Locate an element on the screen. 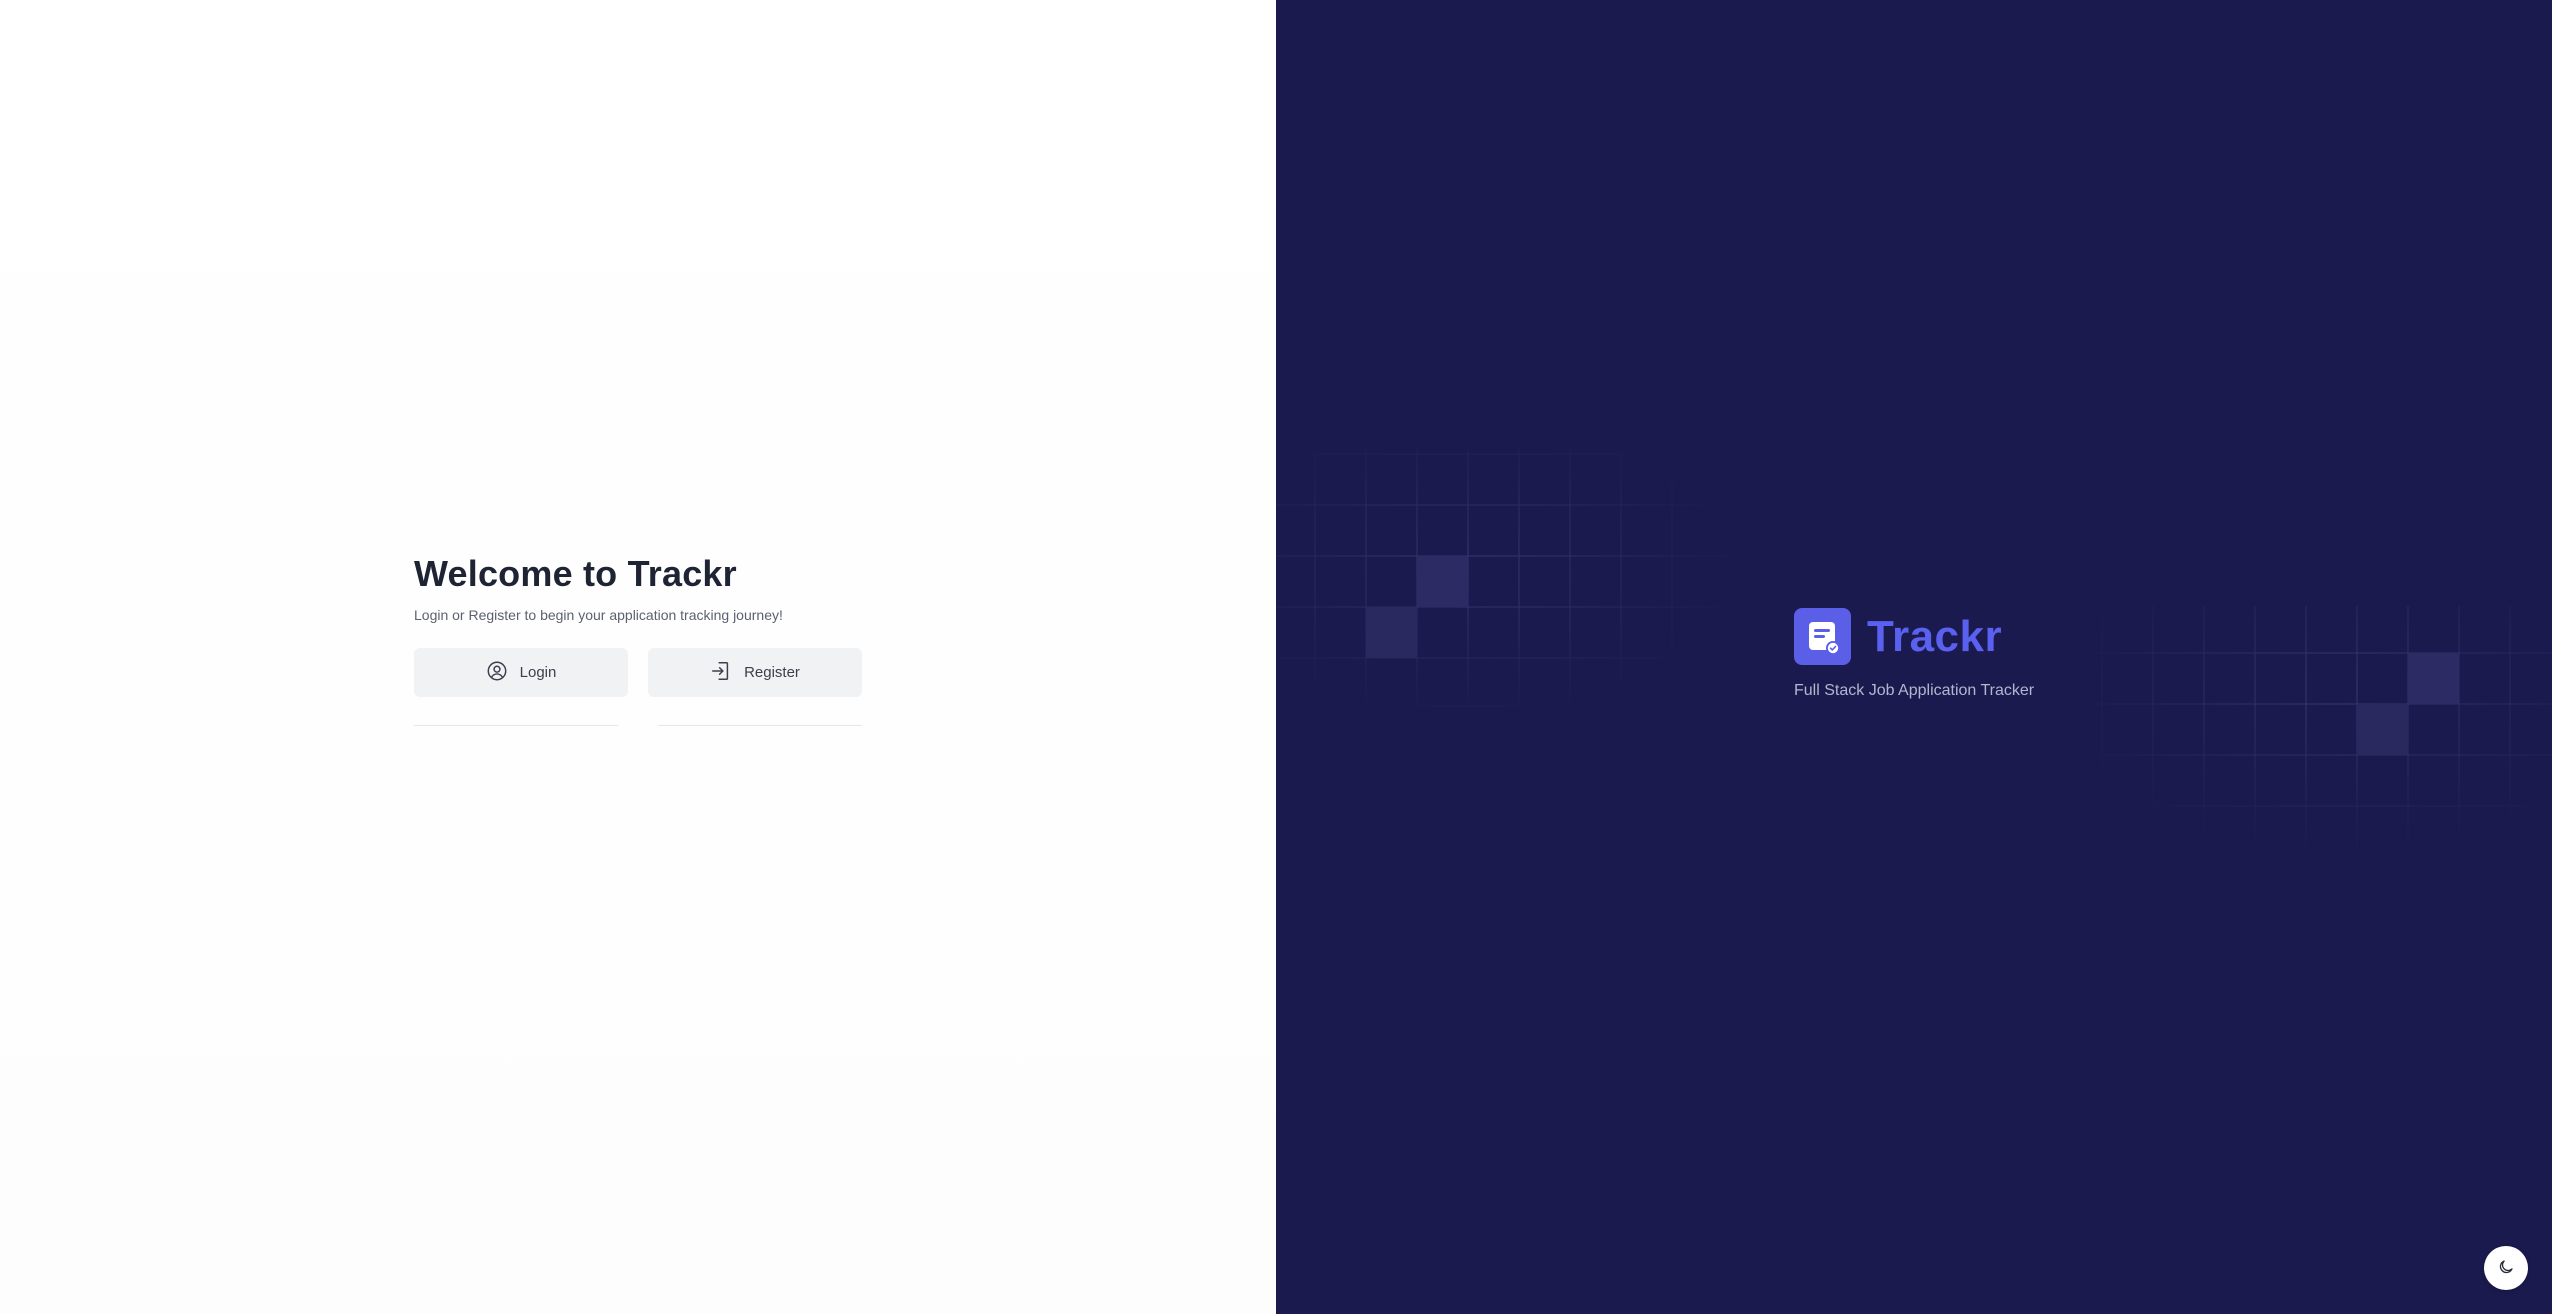 The image size is (2552, 1314). register-button: Register is located at coordinates (755, 672).